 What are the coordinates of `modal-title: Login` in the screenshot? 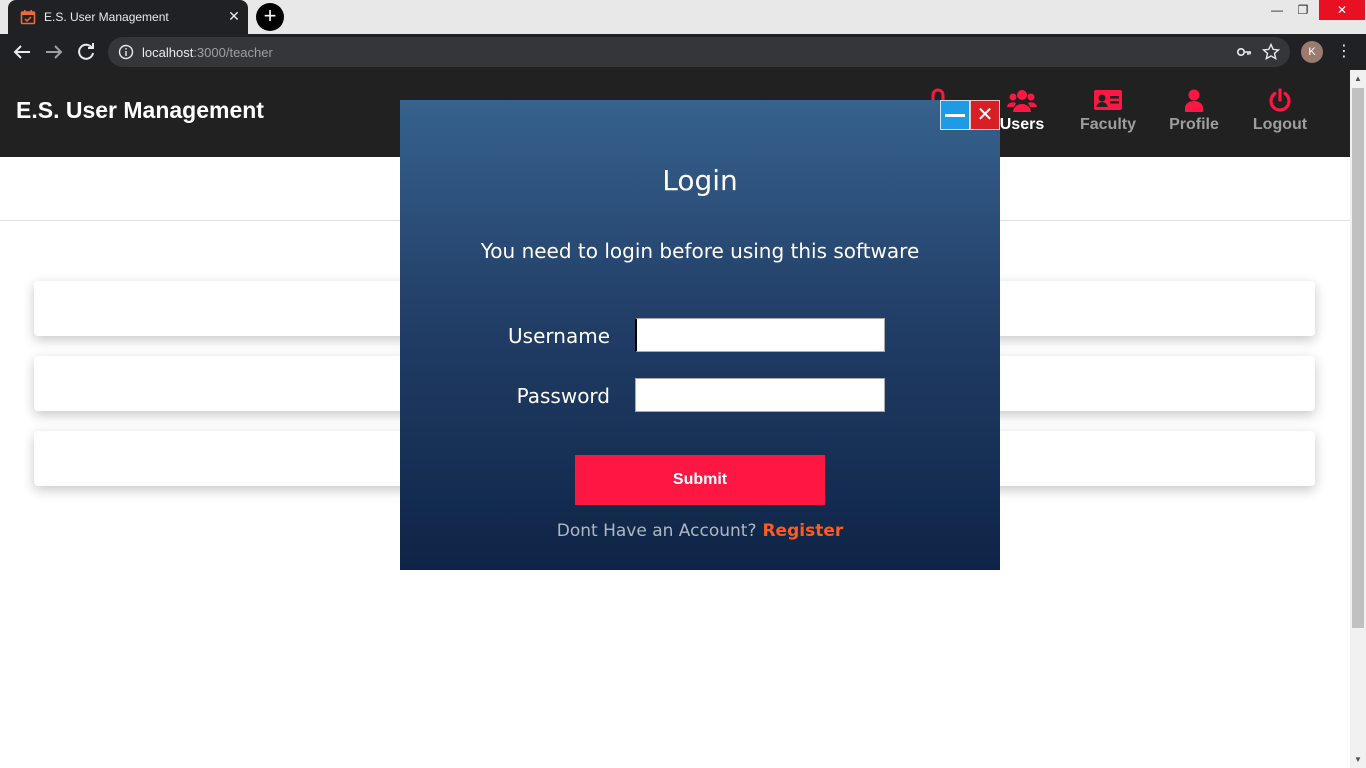 It's located at (700, 180).